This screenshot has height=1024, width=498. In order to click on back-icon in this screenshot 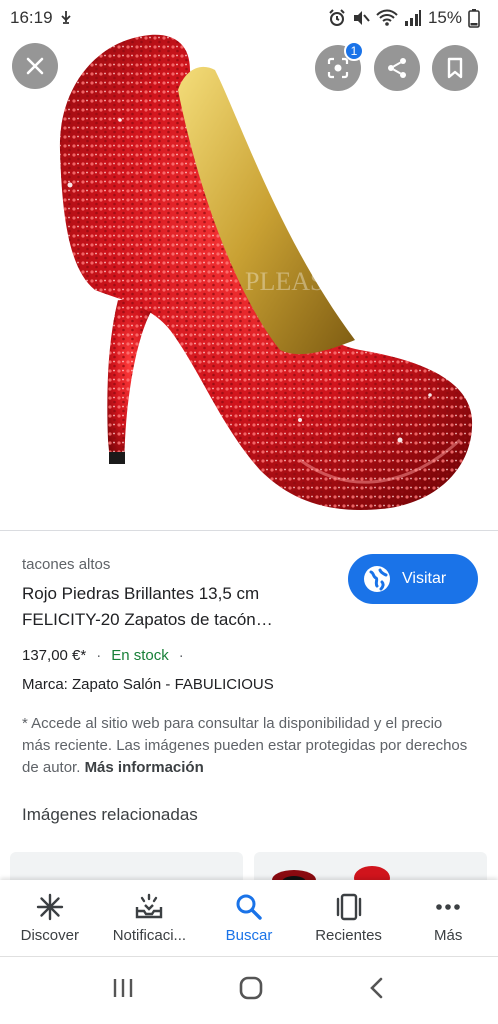, I will do `click(375, 988)`.